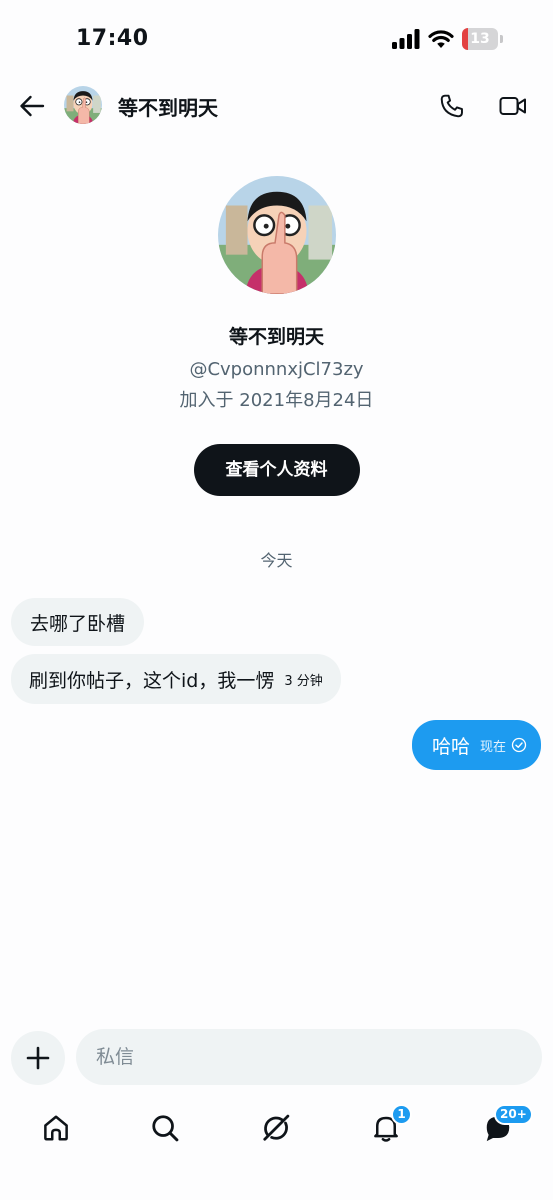 The height and width of the screenshot is (1200, 553). Describe the element at coordinates (276, 40) in the screenshot. I see `status-bar: 17:40 13` at that location.